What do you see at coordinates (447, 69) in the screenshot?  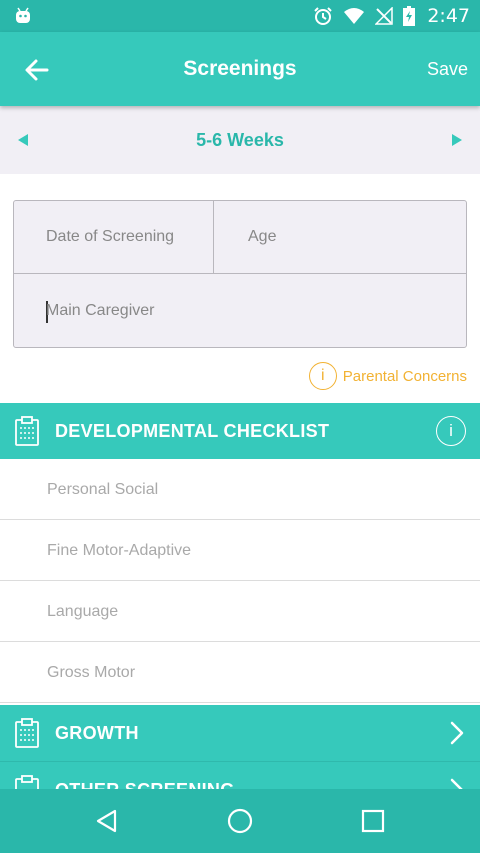 I see `save-button: Save` at bounding box center [447, 69].